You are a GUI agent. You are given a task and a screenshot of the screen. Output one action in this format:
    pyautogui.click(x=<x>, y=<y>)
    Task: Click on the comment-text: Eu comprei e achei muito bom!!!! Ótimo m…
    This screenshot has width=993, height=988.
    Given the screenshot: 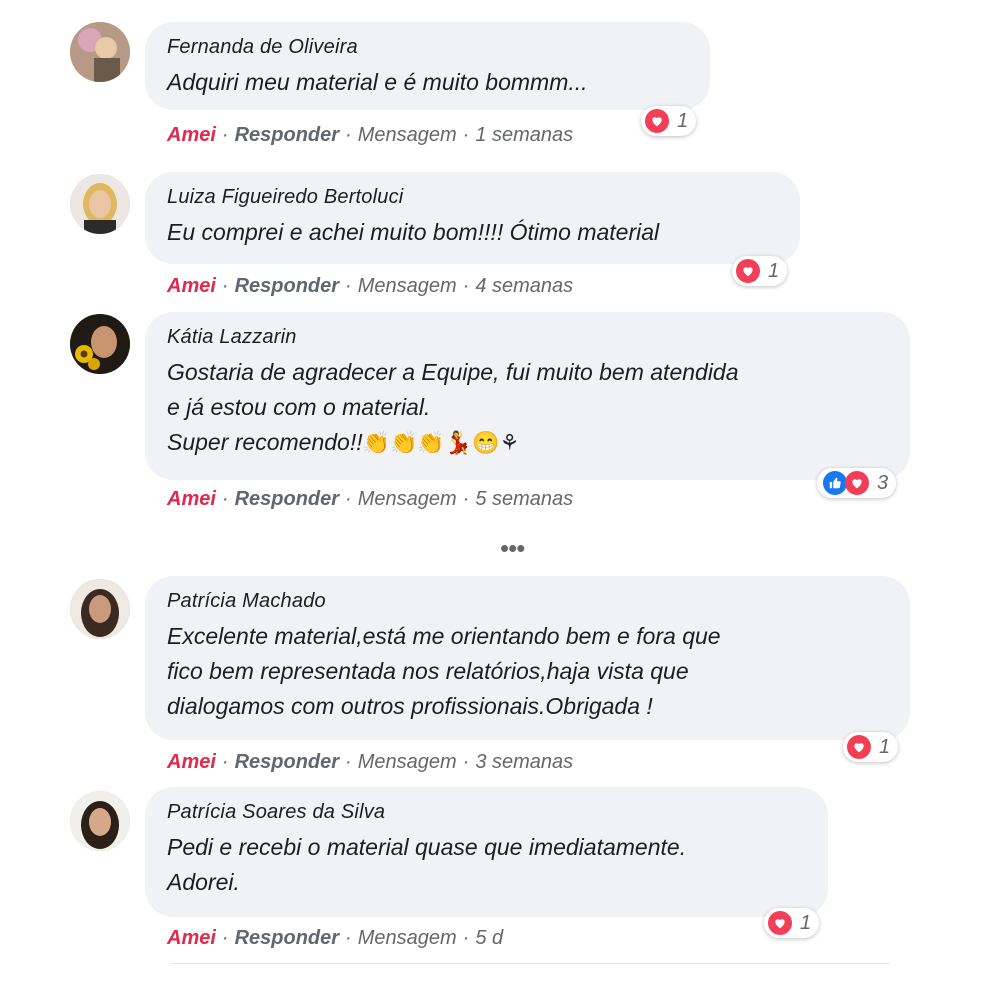 What is the action you would take?
    pyautogui.click(x=413, y=232)
    